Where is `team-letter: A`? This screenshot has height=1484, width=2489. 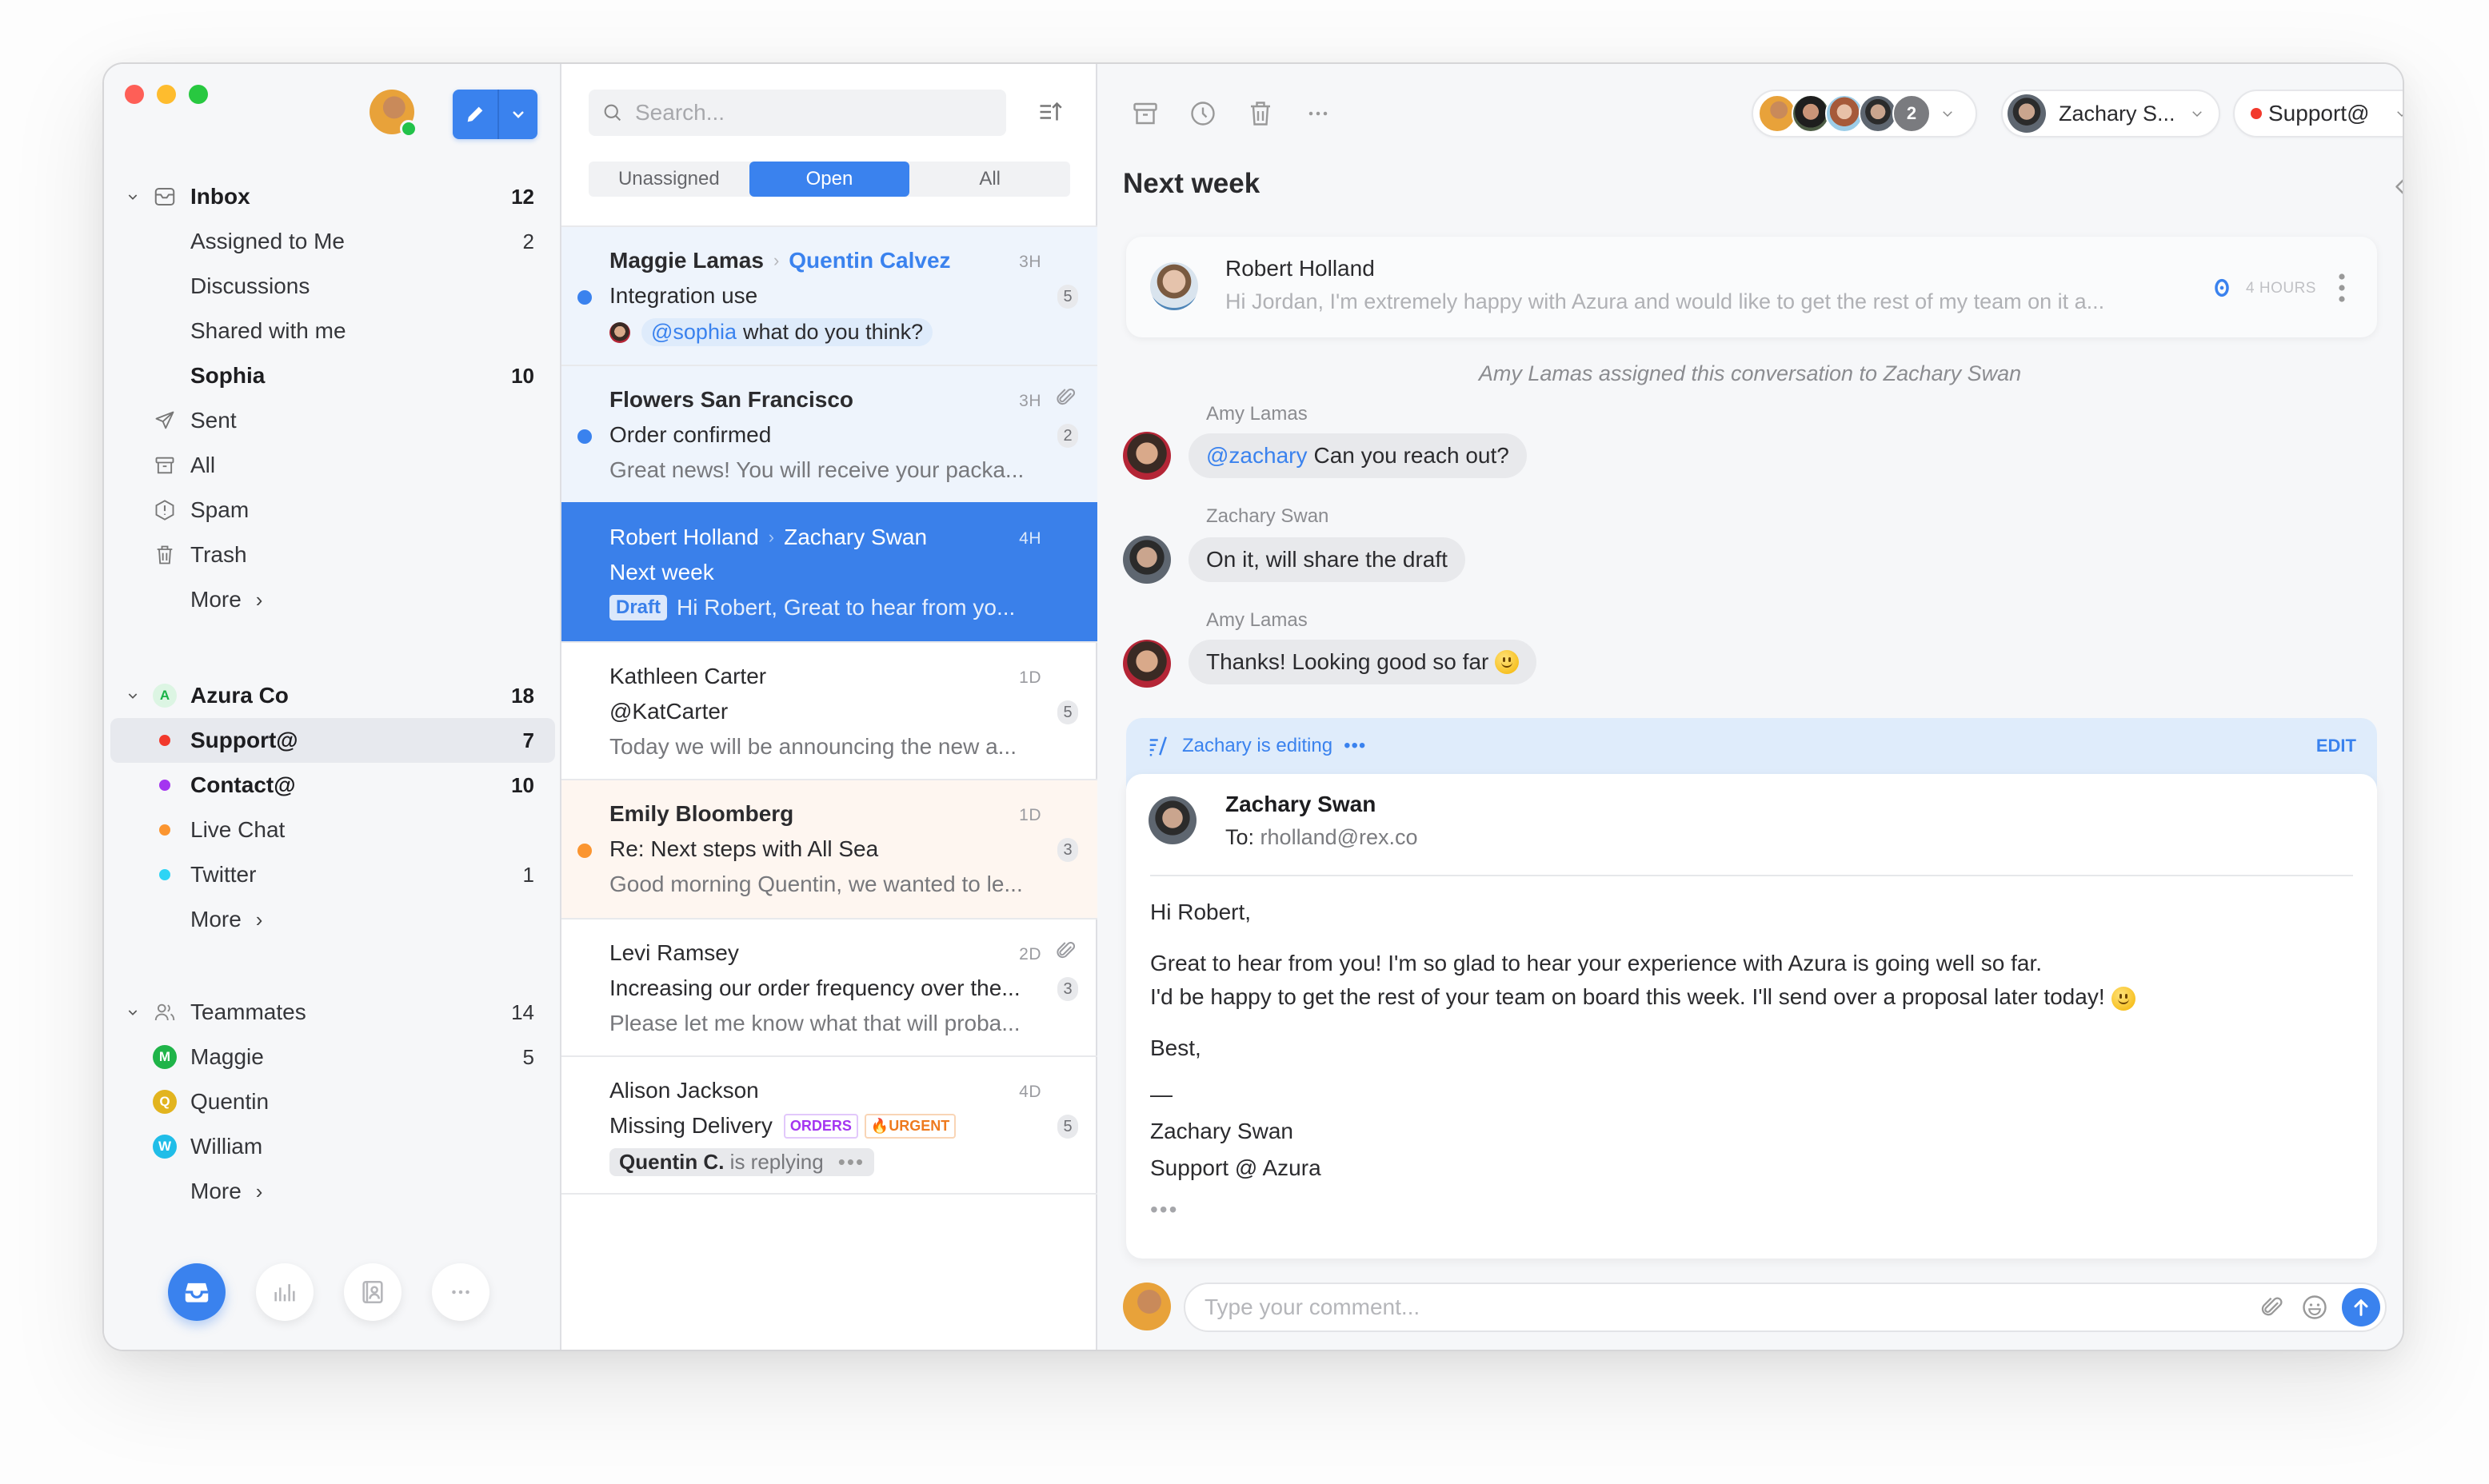
team-letter: A is located at coordinates (165, 696).